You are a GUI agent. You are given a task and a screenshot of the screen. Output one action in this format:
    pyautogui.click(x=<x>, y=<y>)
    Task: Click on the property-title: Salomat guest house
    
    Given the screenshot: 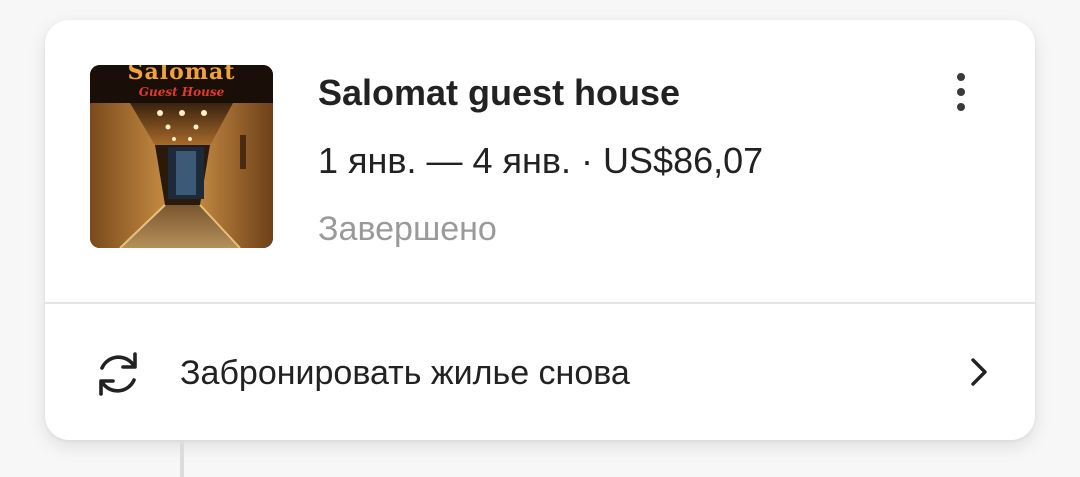 What is the action you would take?
    pyautogui.click(x=499, y=92)
    